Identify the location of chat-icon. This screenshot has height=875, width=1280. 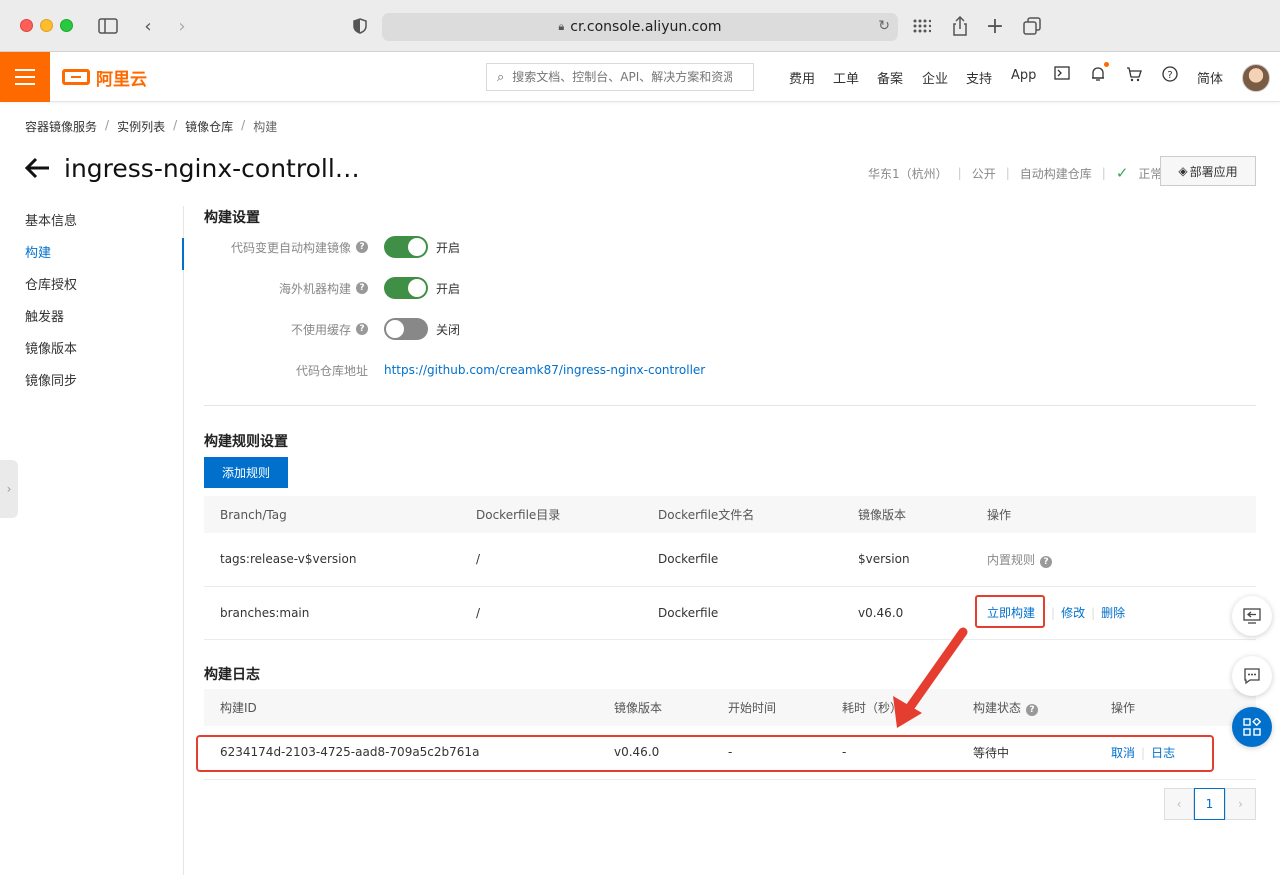
(1252, 676).